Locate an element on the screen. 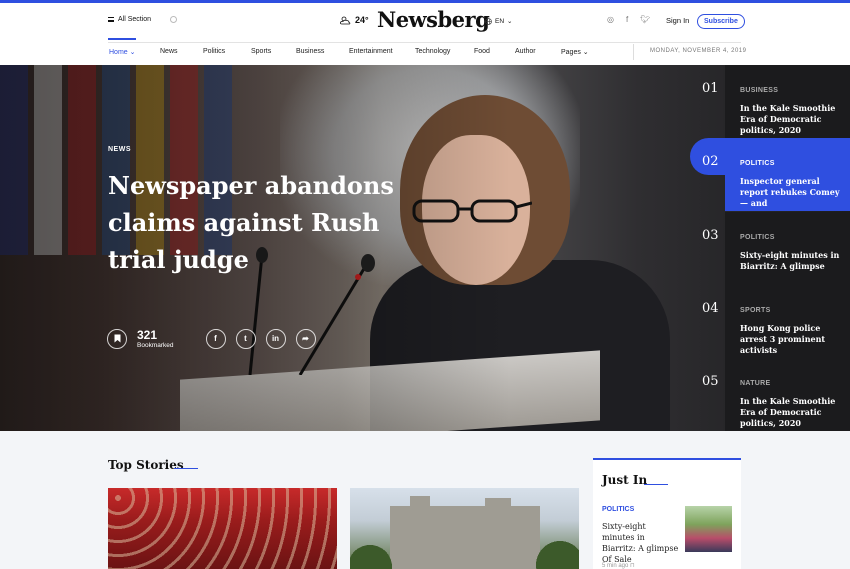 This screenshot has width=850, height=569. social-links: ◎ f 🐦︎ is located at coordinates (628, 19).